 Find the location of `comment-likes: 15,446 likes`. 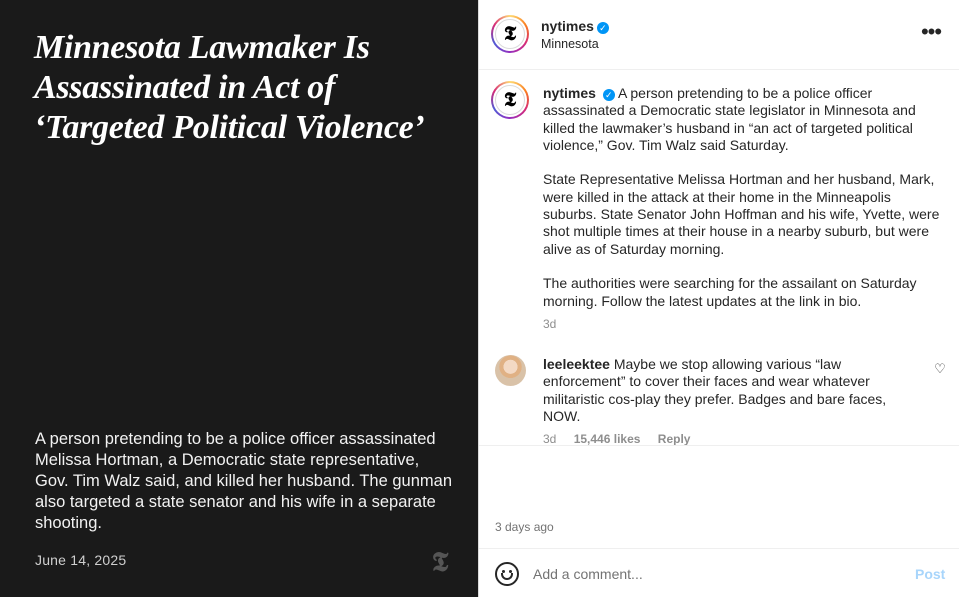

comment-likes: 15,446 likes is located at coordinates (607, 439).